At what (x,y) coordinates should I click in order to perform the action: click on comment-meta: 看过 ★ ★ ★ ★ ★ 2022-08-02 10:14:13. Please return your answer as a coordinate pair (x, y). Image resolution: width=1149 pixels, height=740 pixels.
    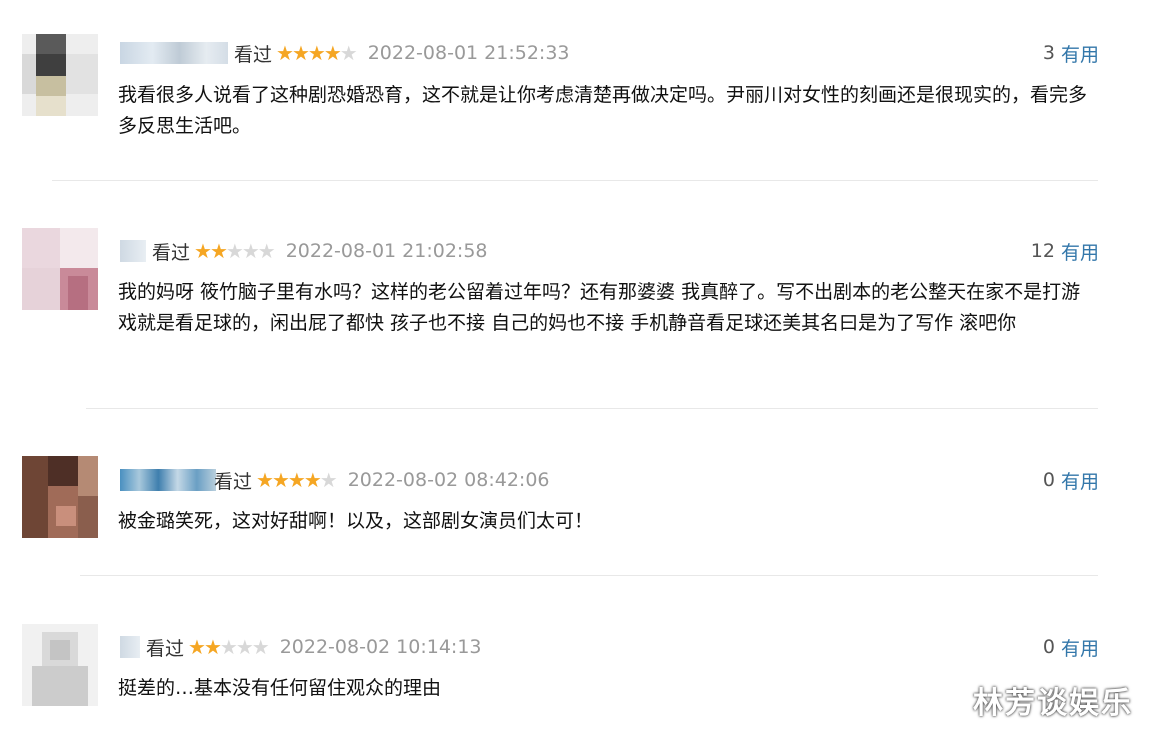
    Looking at the image, I should click on (301, 647).